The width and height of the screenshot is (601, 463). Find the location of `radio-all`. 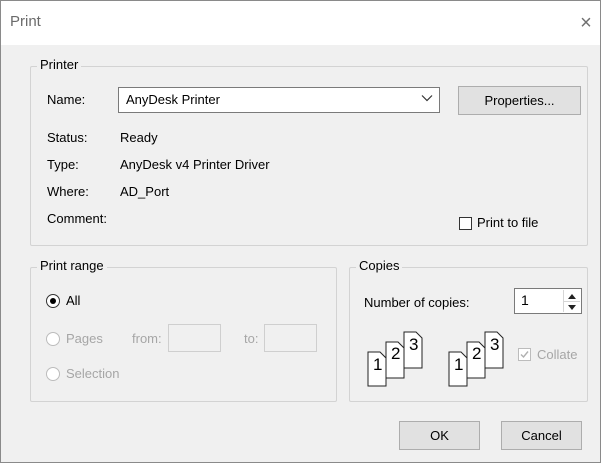

radio-all is located at coordinates (53, 301).